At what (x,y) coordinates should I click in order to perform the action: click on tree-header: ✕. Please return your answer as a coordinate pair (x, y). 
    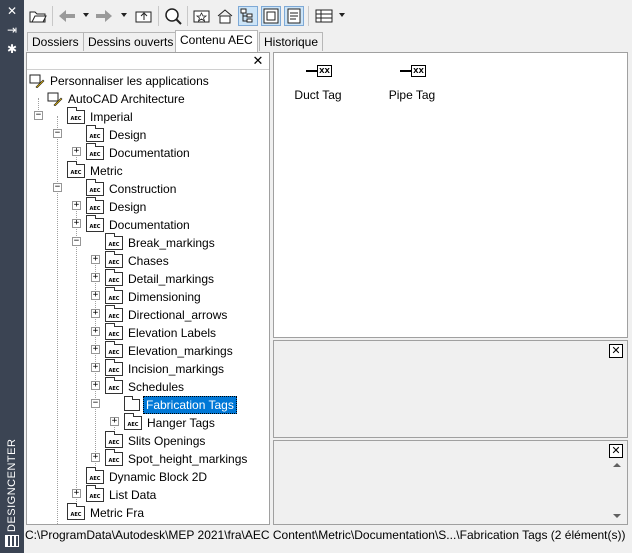
    Looking at the image, I should click on (148, 61).